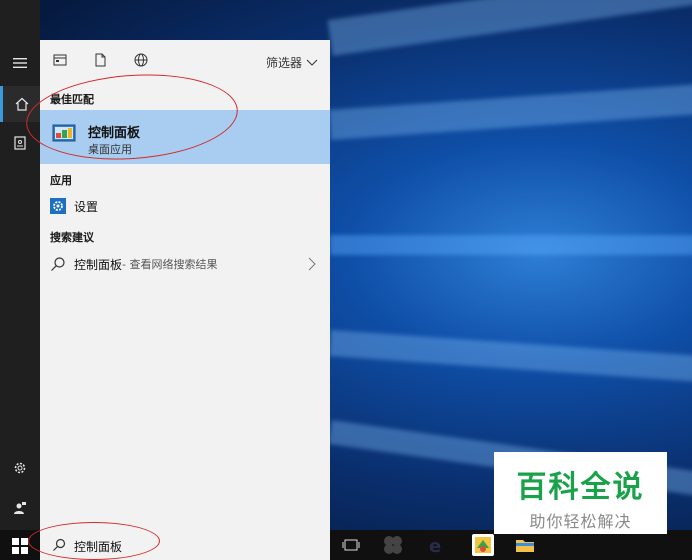 The image size is (692, 560). What do you see at coordinates (312, 264) in the screenshot?
I see `chevron-right-icon` at bounding box center [312, 264].